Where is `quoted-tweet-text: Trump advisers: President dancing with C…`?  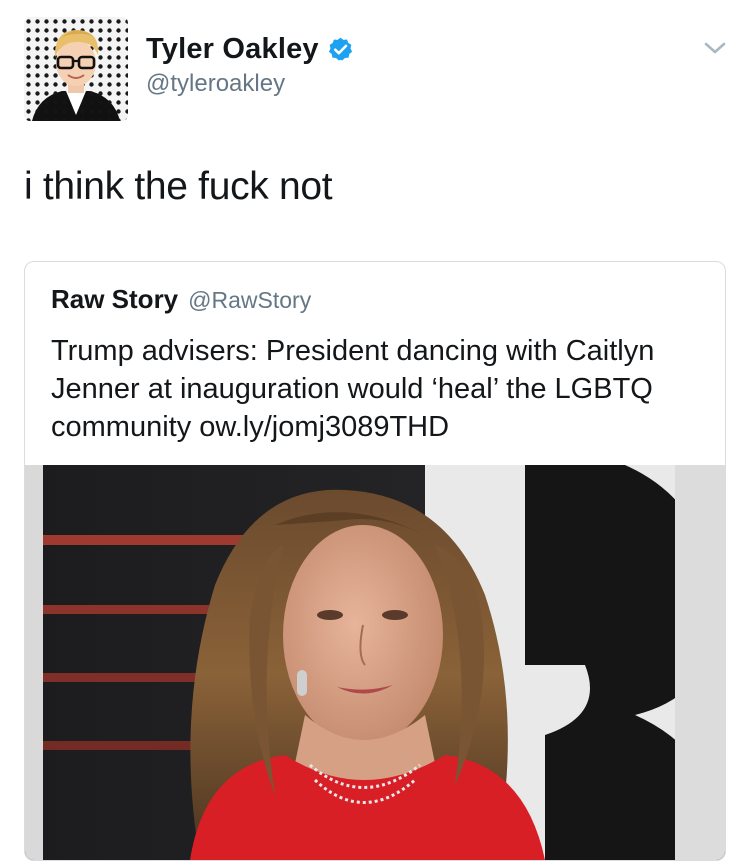
quoted-tweet-text: Trump advisers: President dancing with C… is located at coordinates (353, 389).